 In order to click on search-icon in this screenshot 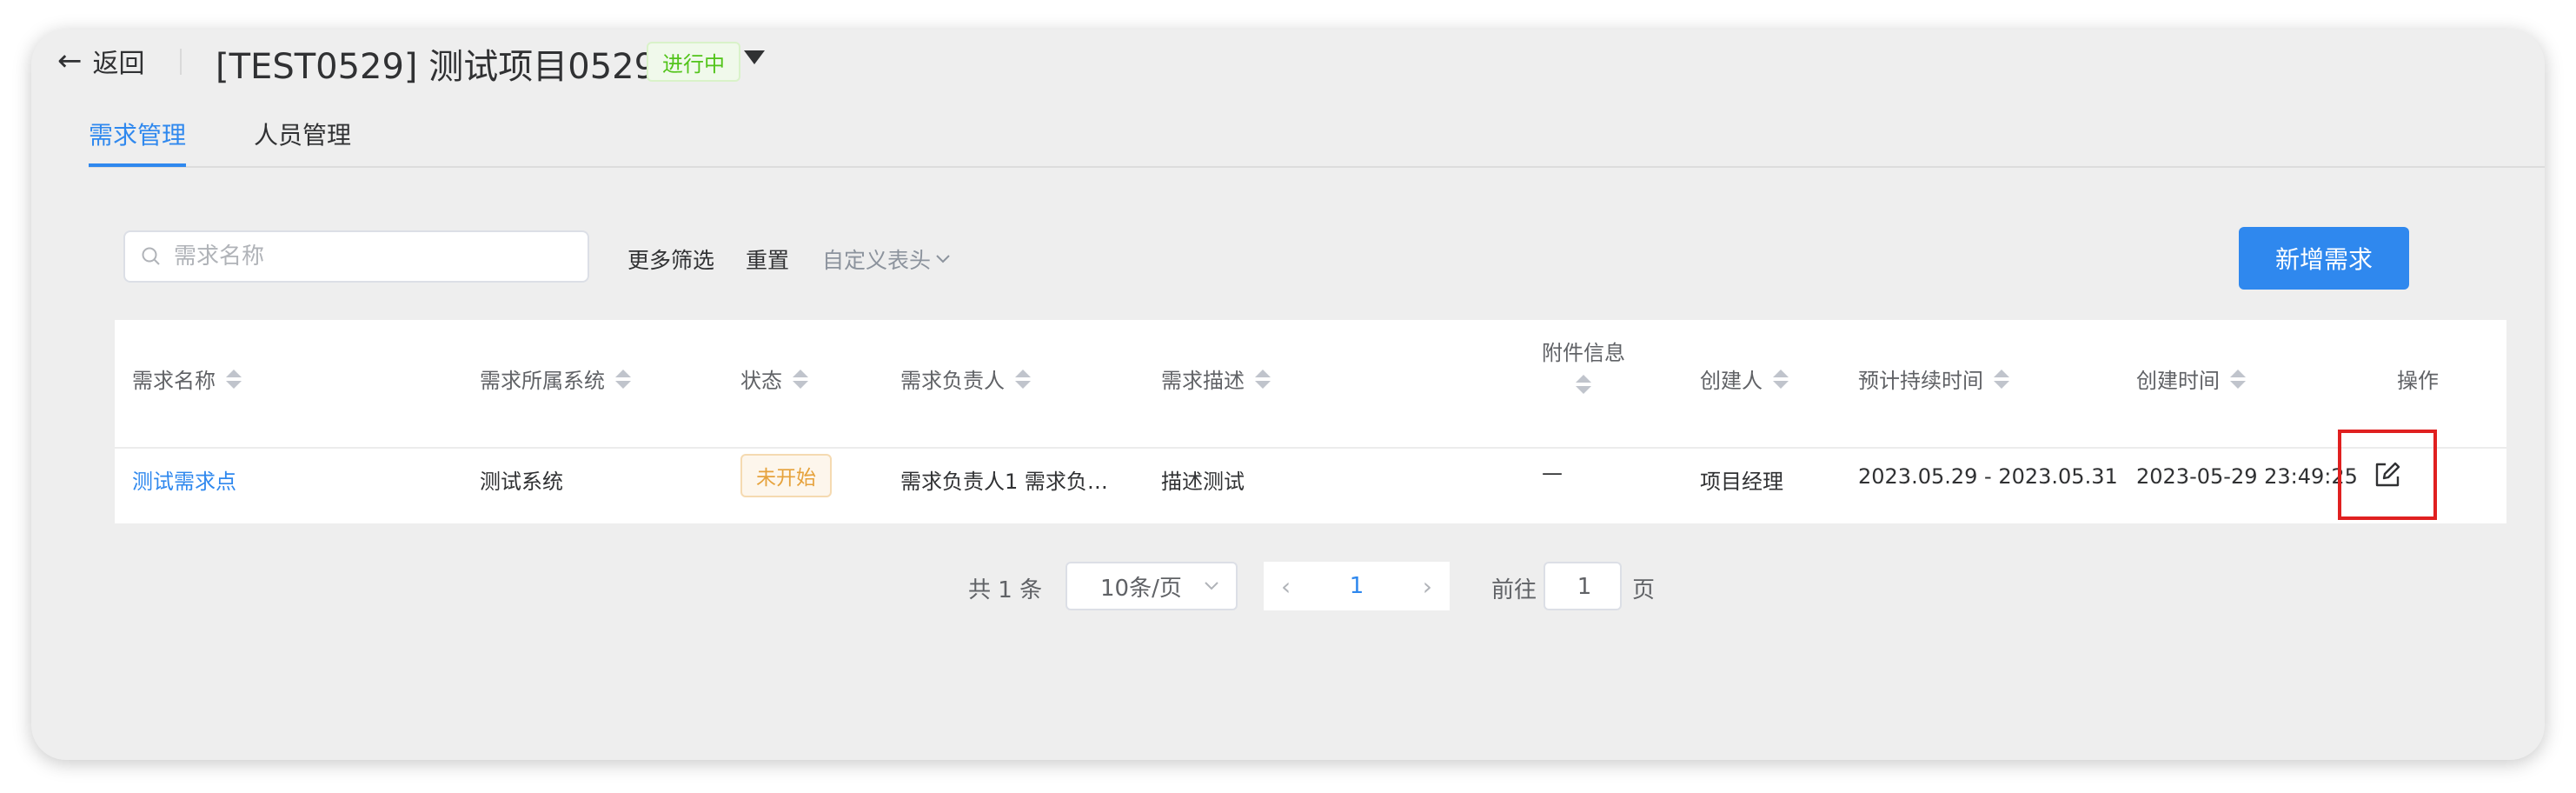, I will do `click(151, 256)`.